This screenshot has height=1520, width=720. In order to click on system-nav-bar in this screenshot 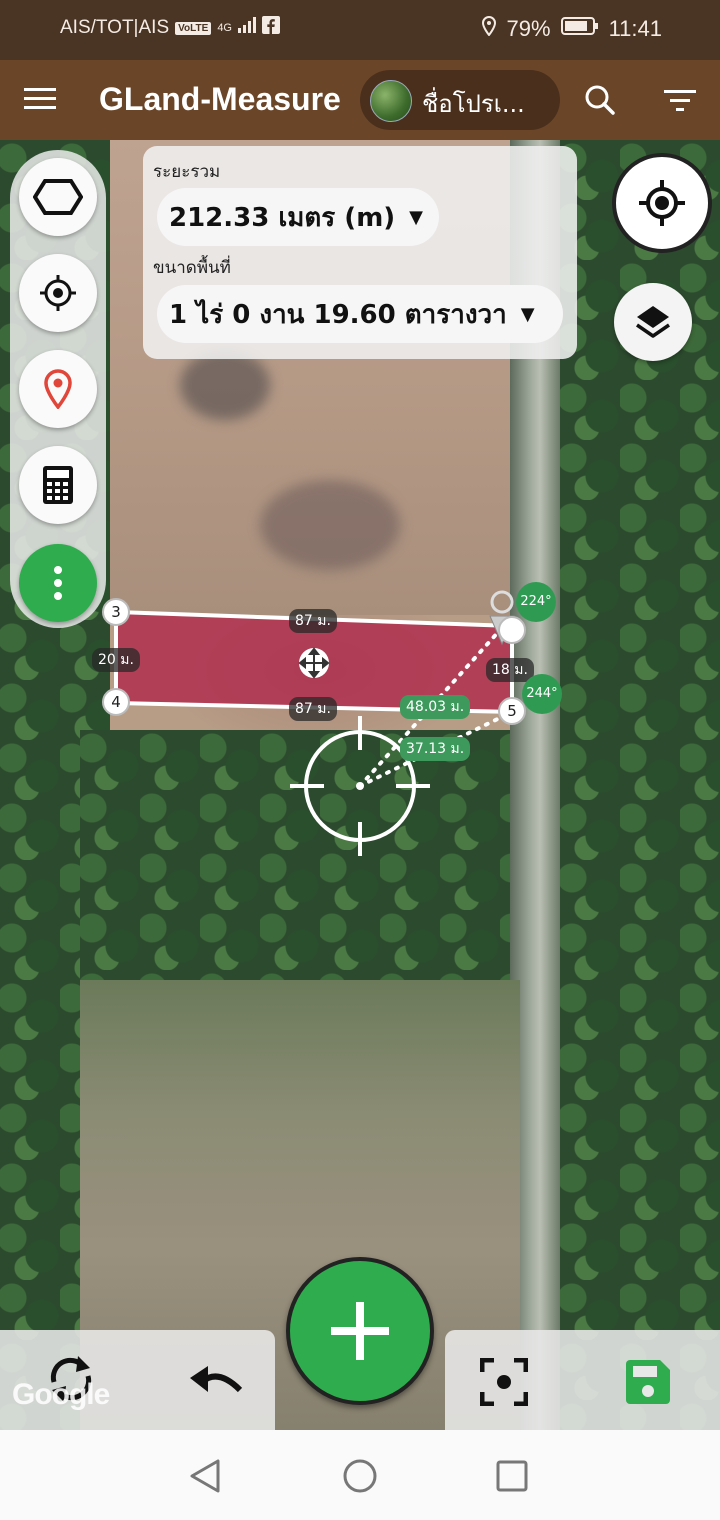, I will do `click(360, 1475)`.